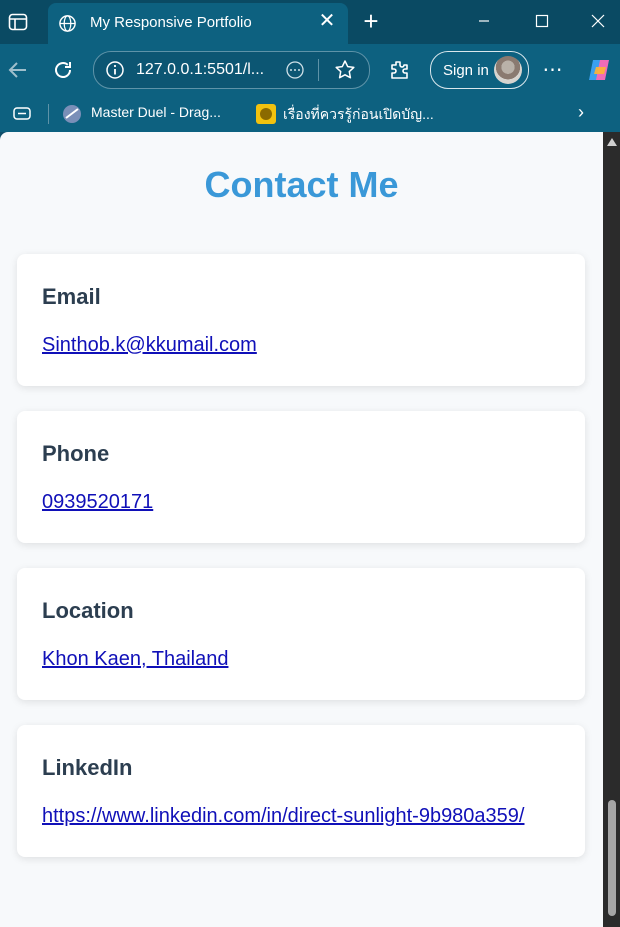 This screenshot has width=620, height=927. Describe the element at coordinates (399, 70) in the screenshot. I see `extensions-icon` at that location.